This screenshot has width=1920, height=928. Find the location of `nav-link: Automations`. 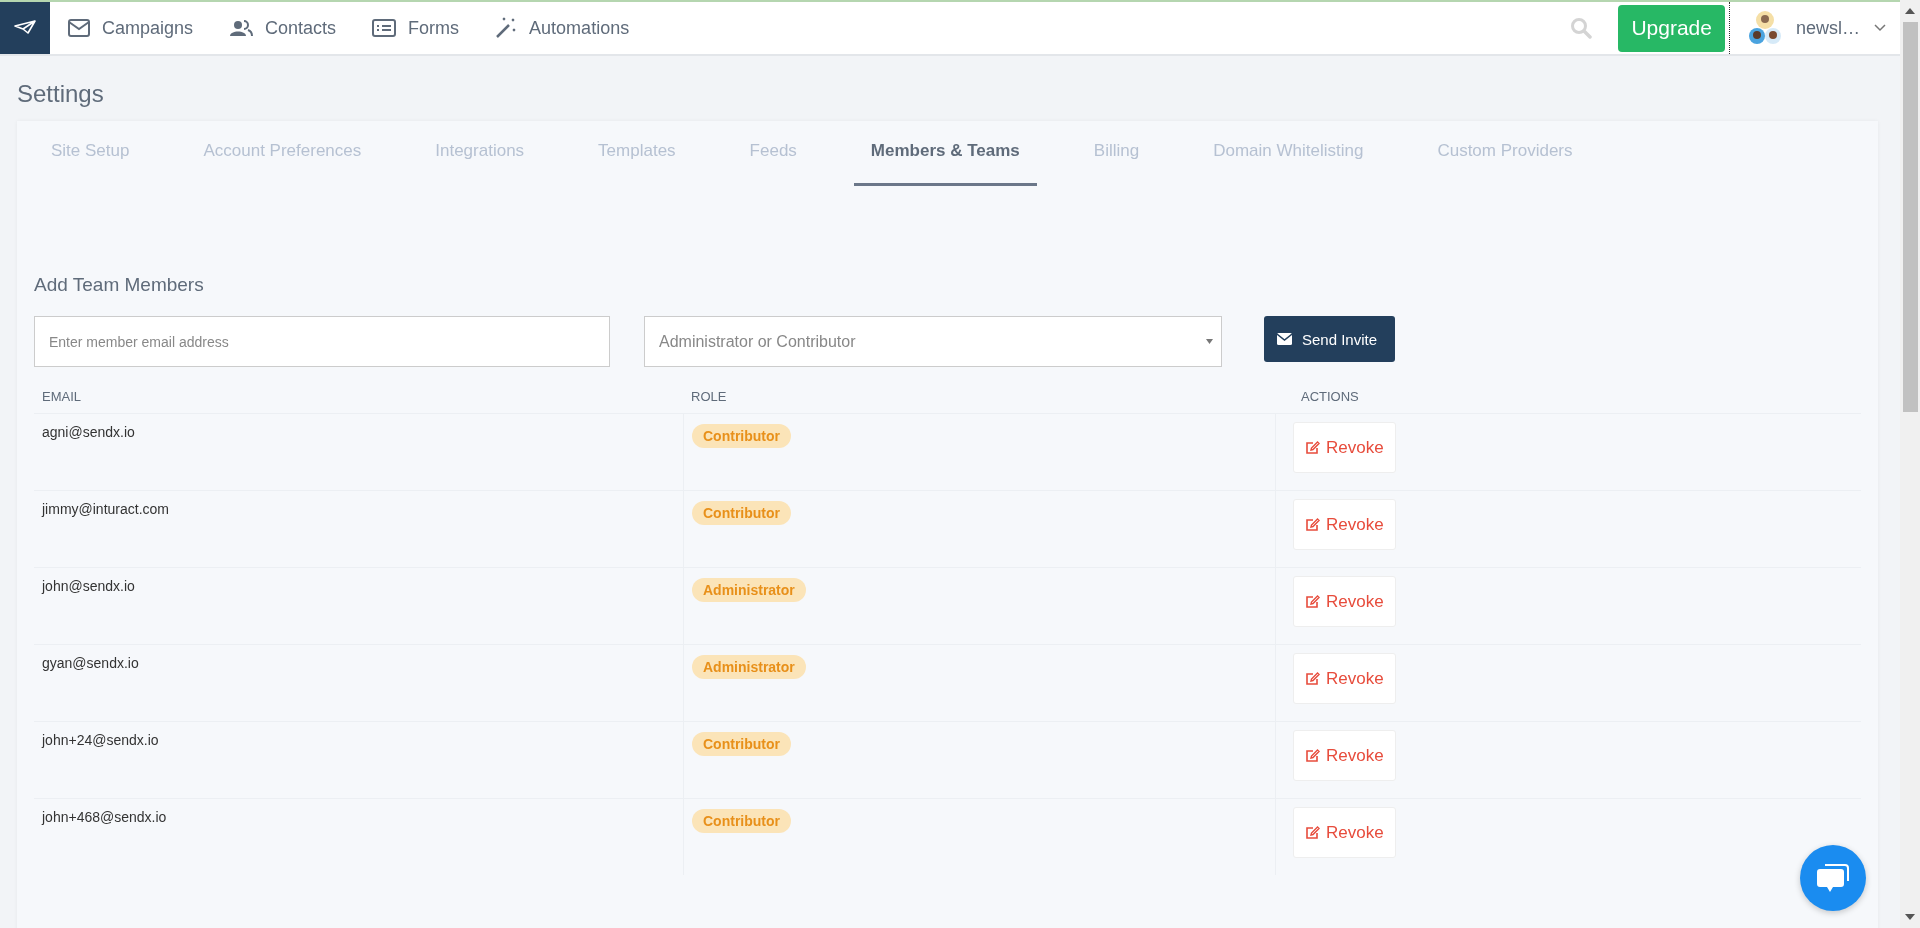

nav-link: Automations is located at coordinates (562, 28).